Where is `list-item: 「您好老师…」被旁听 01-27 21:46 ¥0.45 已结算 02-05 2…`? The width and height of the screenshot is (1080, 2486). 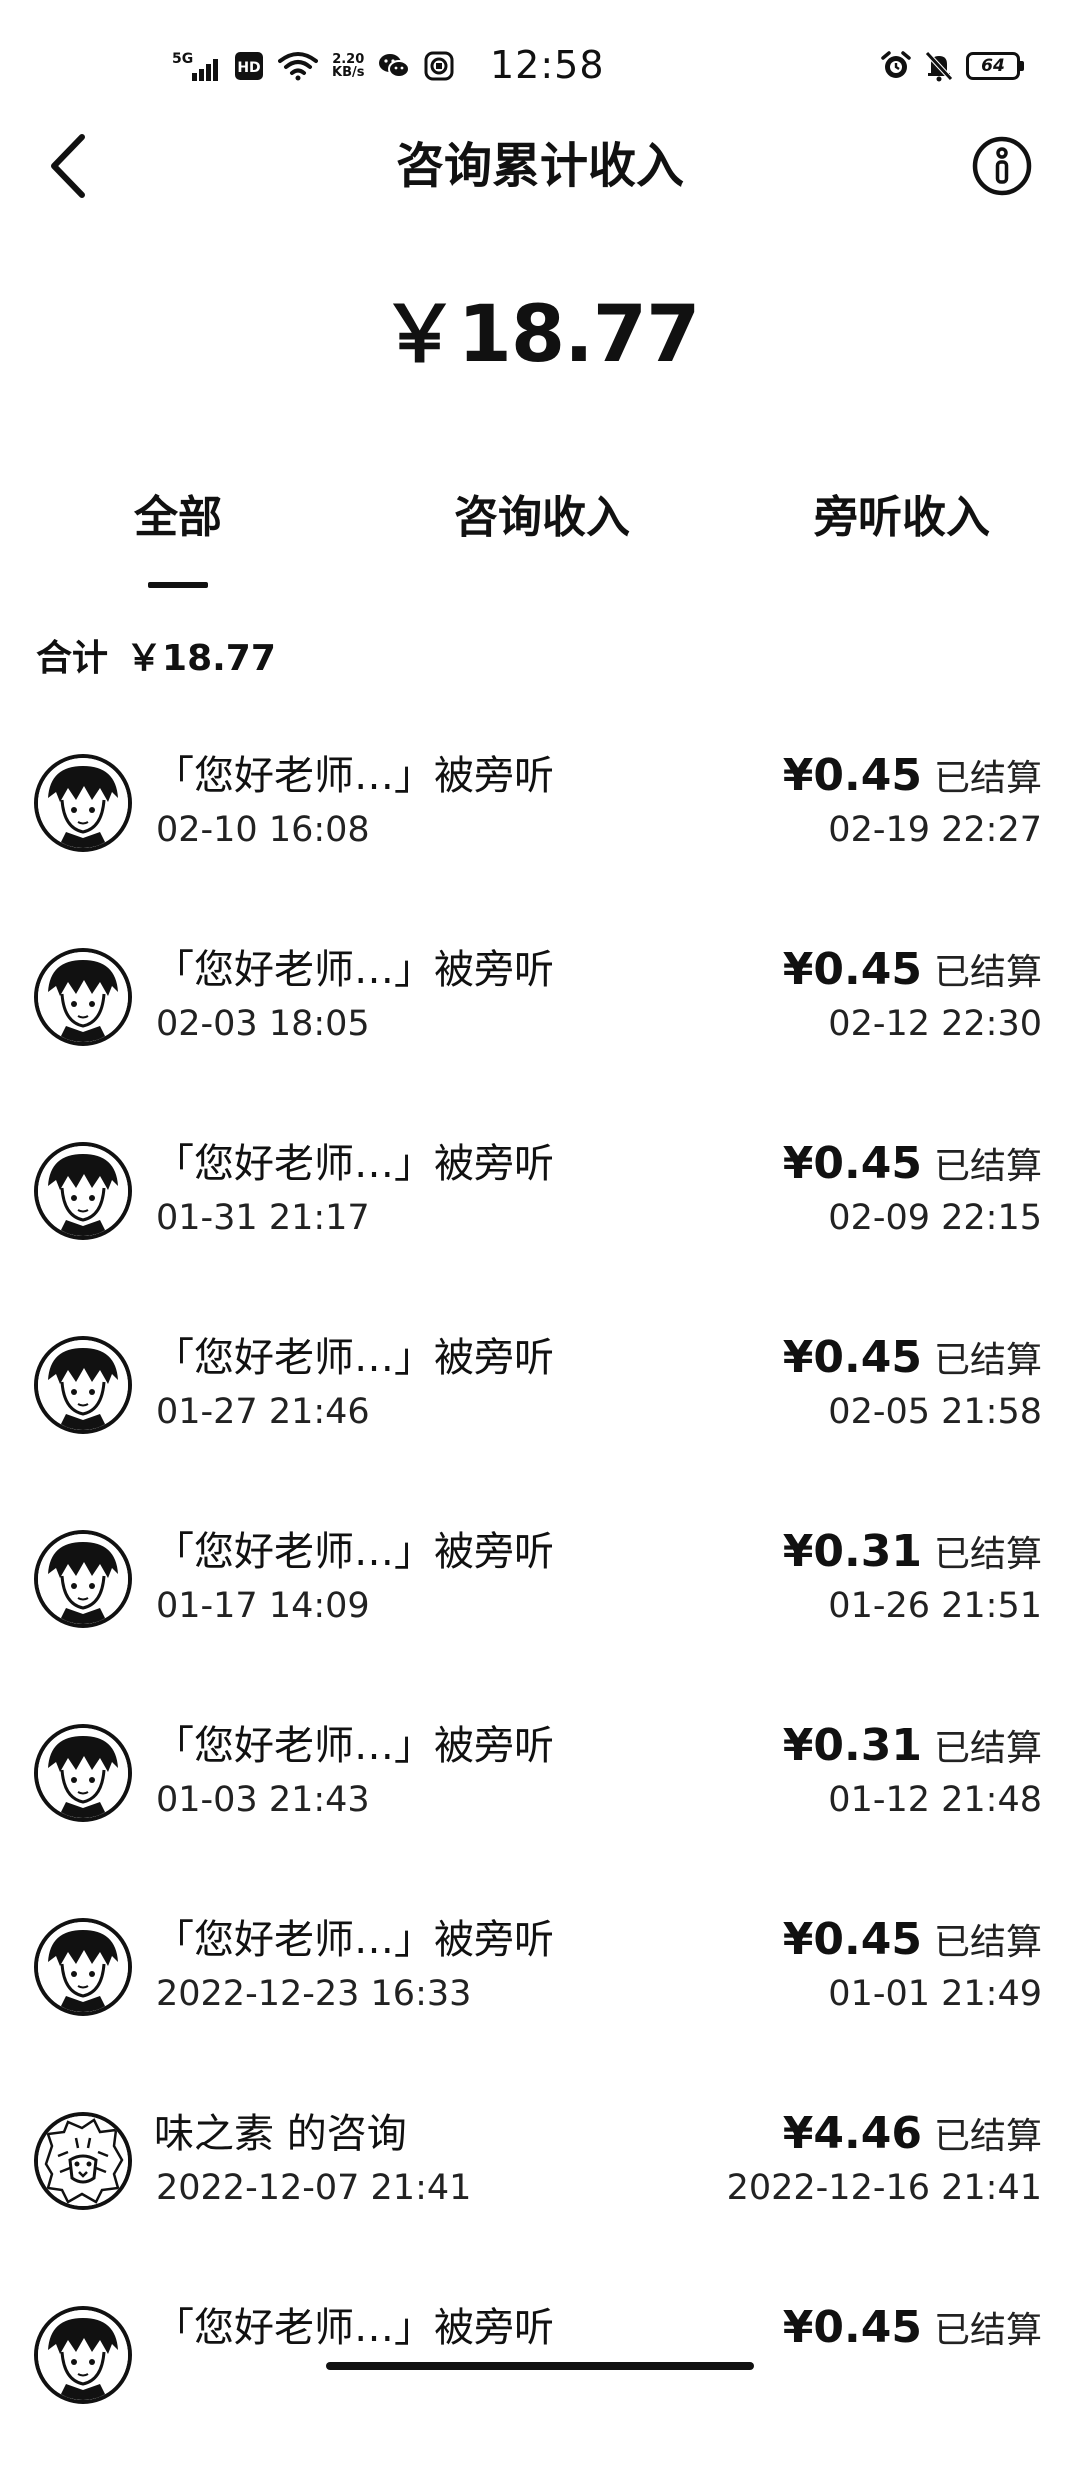 list-item: 「您好老师…」被旁听 01-27 21:46 ¥0.45 已结算 02-05 2… is located at coordinates (540, 1419).